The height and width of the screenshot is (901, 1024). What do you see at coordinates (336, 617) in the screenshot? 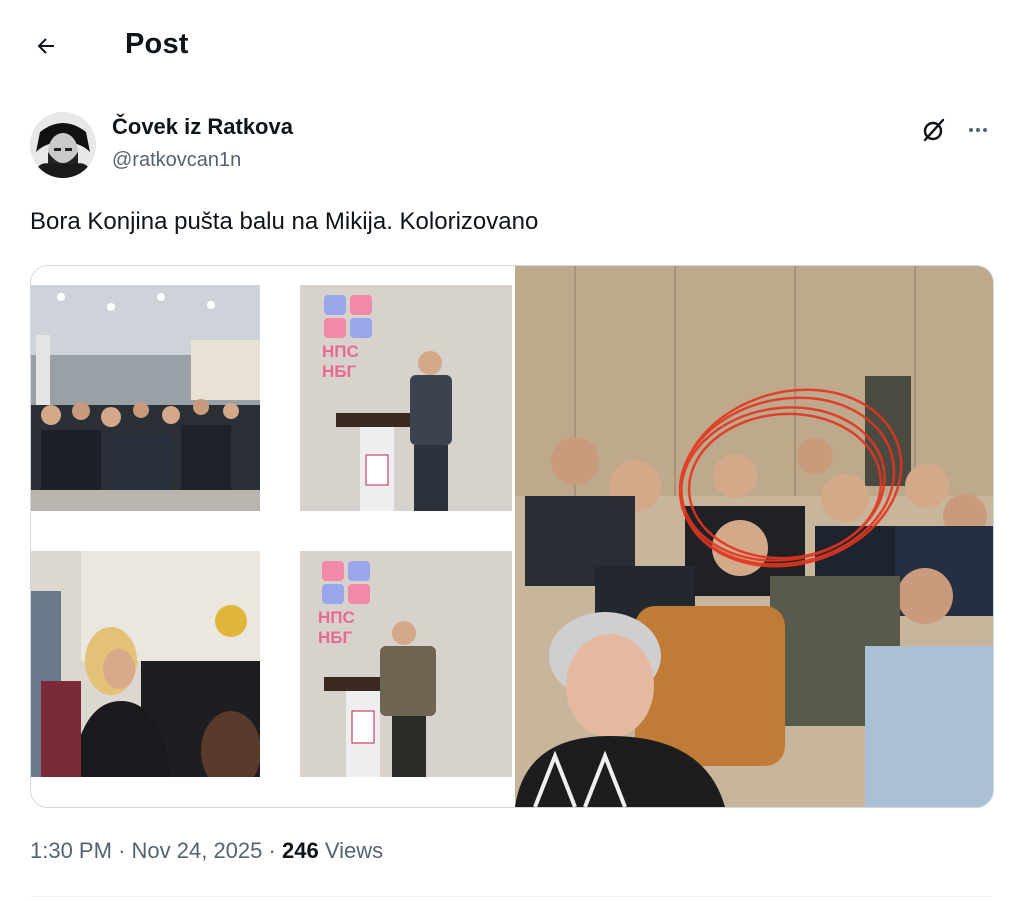
I see `sign-line1-2: НПС` at bounding box center [336, 617].